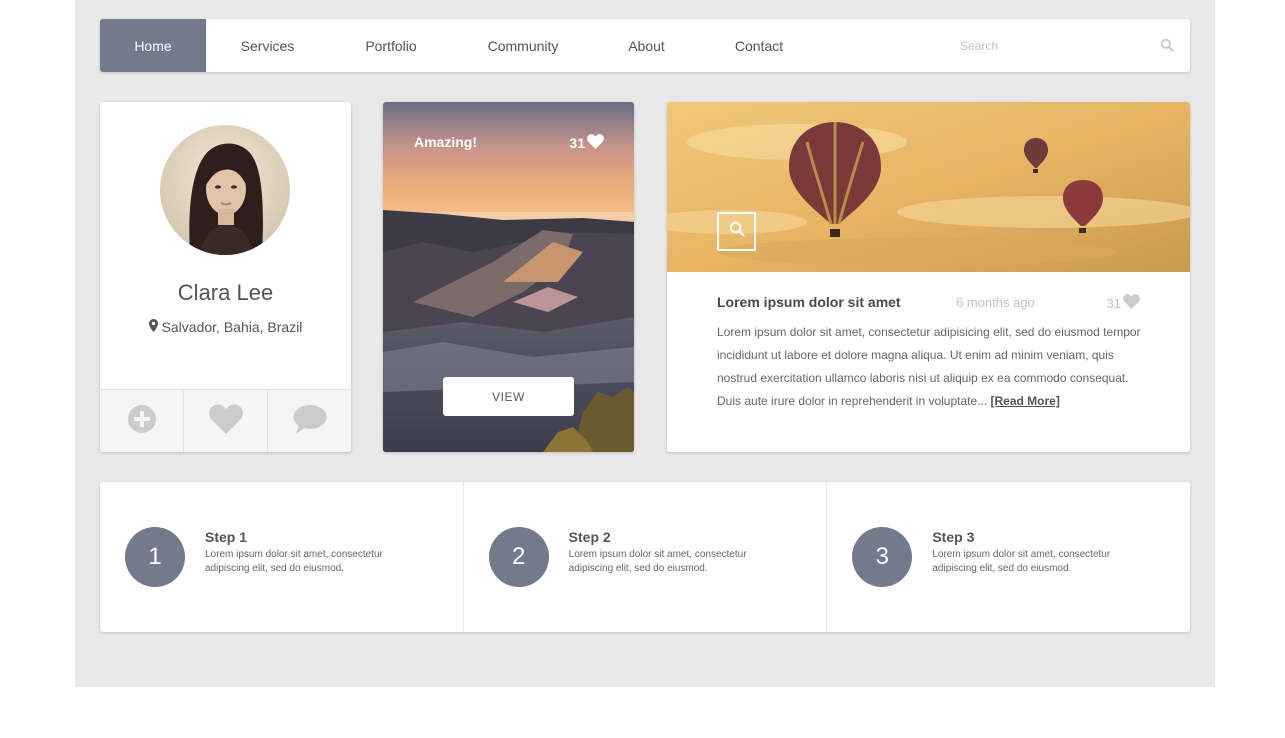 This screenshot has width=1285, height=738. I want to click on step-number-badge: 1, so click(155, 557).